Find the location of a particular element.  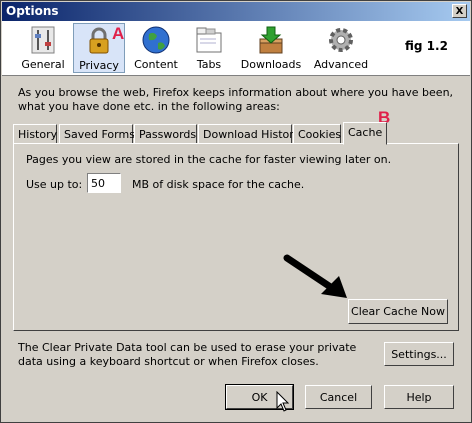

annotation-a: A is located at coordinates (118, 33).